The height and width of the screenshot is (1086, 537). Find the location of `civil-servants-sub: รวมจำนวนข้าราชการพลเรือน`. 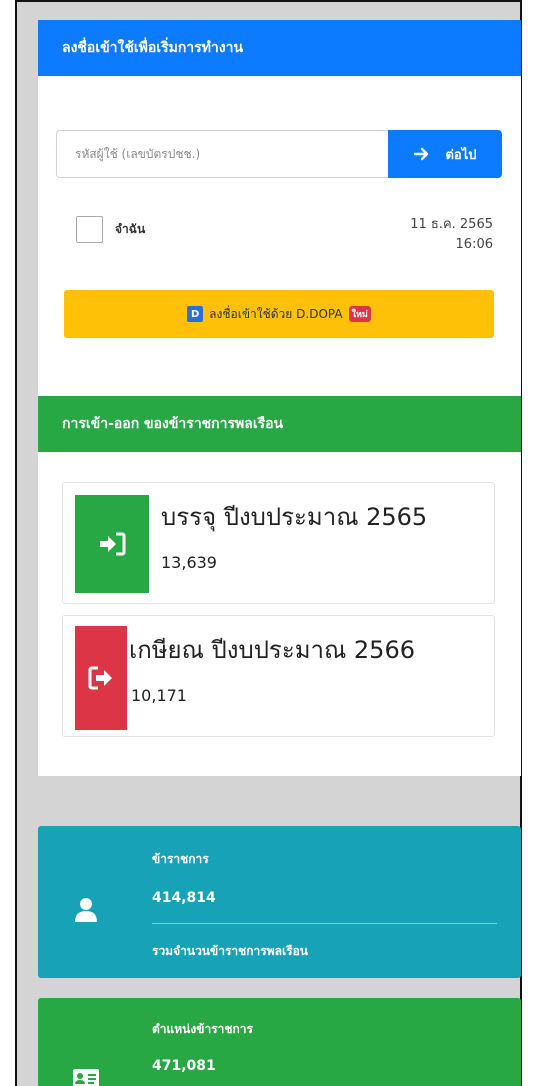

civil-servants-sub: รวมจำนวนข้าราชการพลเรือน is located at coordinates (230, 951).